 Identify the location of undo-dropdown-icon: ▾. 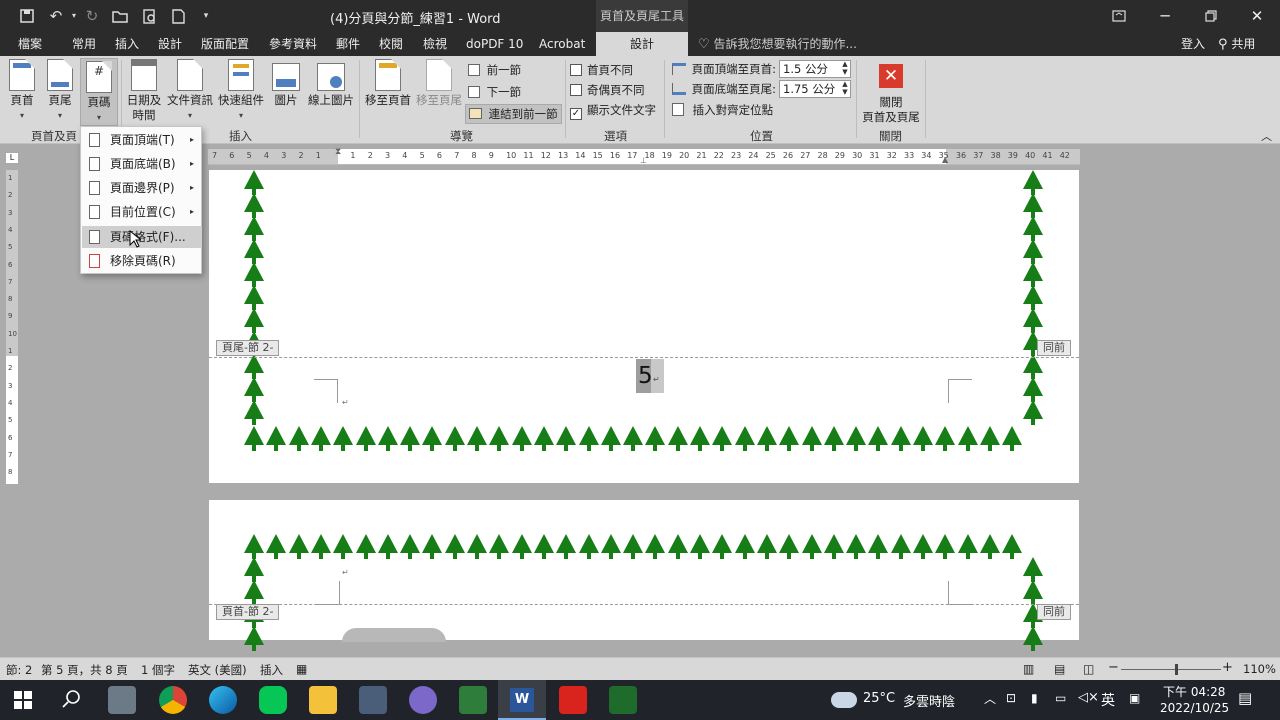
(74, 16).